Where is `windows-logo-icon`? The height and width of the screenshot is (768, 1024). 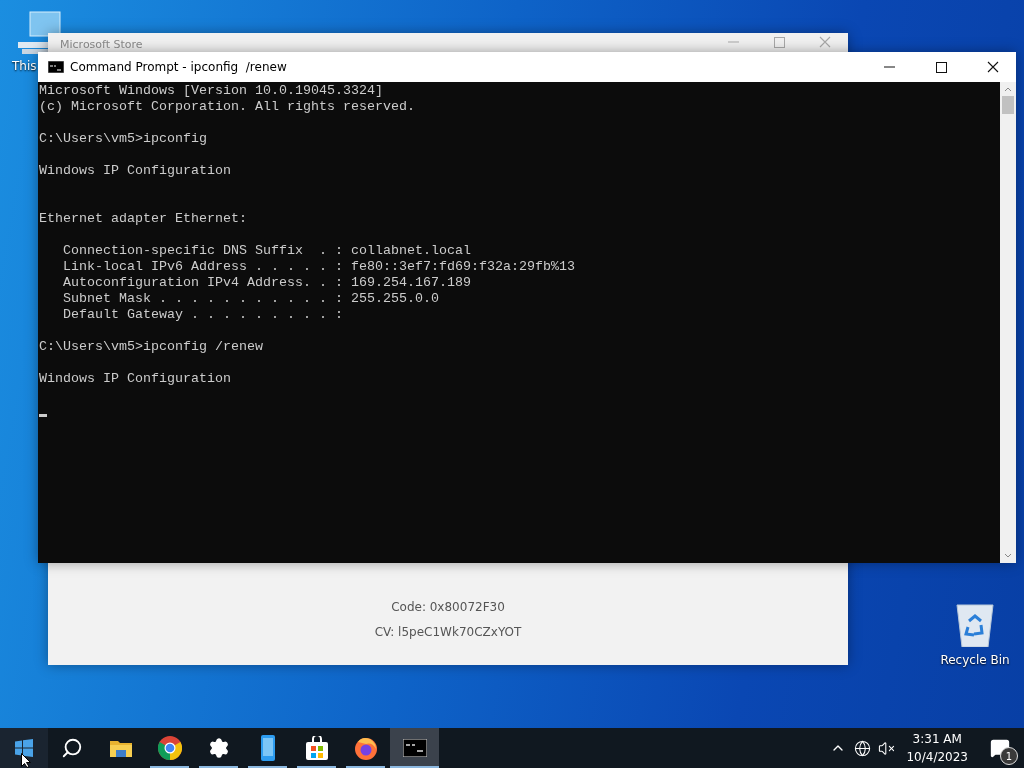
windows-logo-icon is located at coordinates (24, 748).